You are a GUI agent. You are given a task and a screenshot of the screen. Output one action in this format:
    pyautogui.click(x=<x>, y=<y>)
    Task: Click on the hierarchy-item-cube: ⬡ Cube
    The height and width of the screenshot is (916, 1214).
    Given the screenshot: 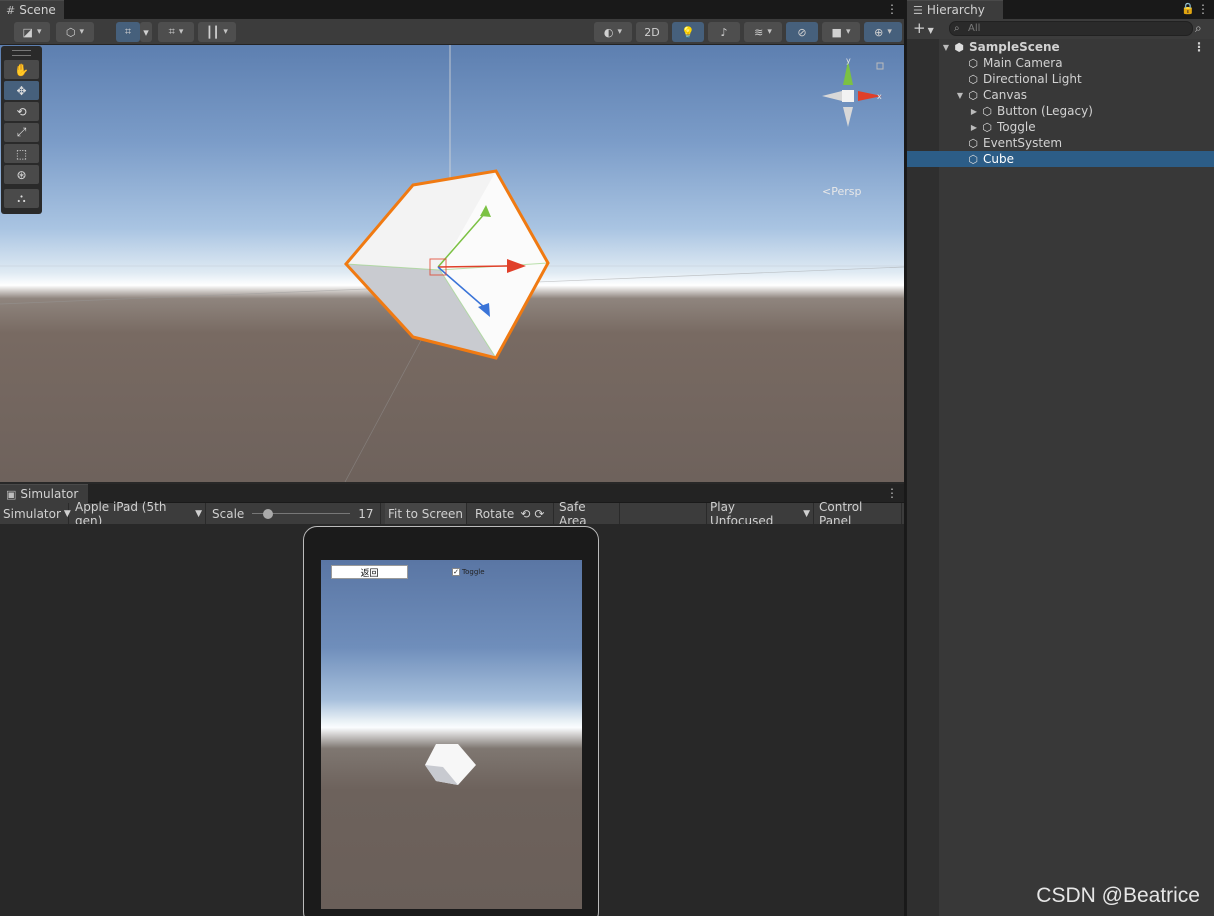 What is the action you would take?
    pyautogui.click(x=1060, y=159)
    